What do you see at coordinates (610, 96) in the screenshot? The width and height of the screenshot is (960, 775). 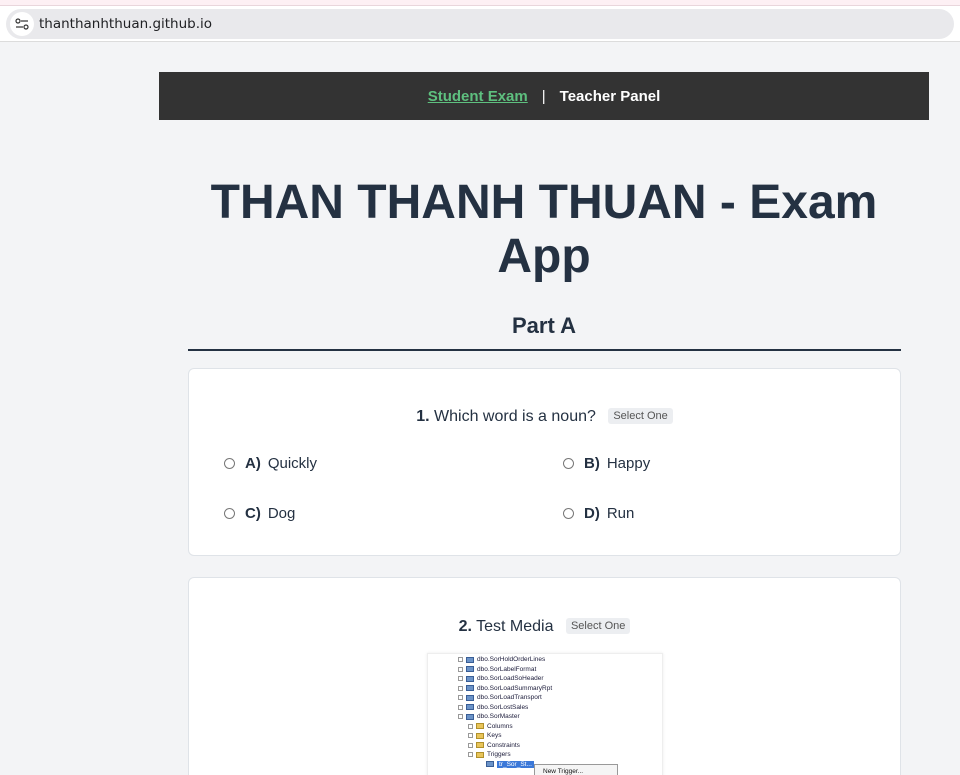 I see `nav-teacher-panel-link: Teacher Panel` at bounding box center [610, 96].